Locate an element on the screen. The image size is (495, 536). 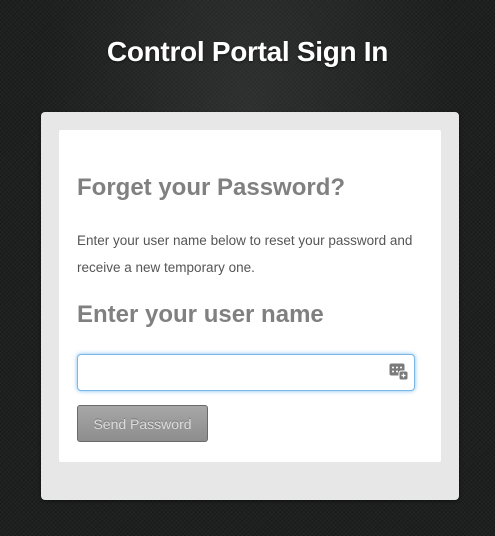
keychain-icon is located at coordinates (399, 372).